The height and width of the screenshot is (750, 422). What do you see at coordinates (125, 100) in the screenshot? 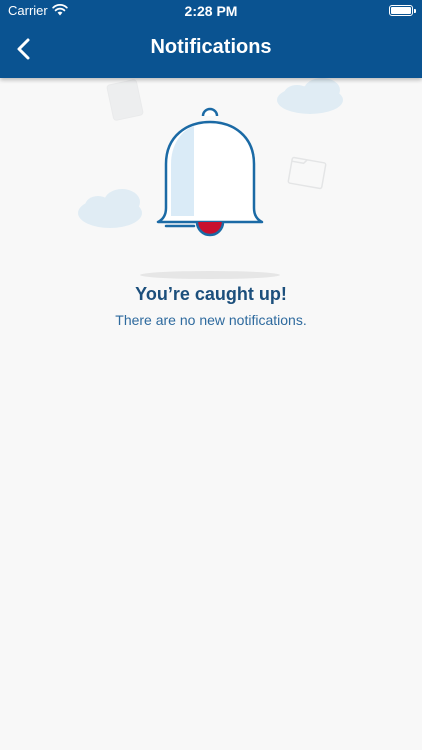
I see `document-icon` at bounding box center [125, 100].